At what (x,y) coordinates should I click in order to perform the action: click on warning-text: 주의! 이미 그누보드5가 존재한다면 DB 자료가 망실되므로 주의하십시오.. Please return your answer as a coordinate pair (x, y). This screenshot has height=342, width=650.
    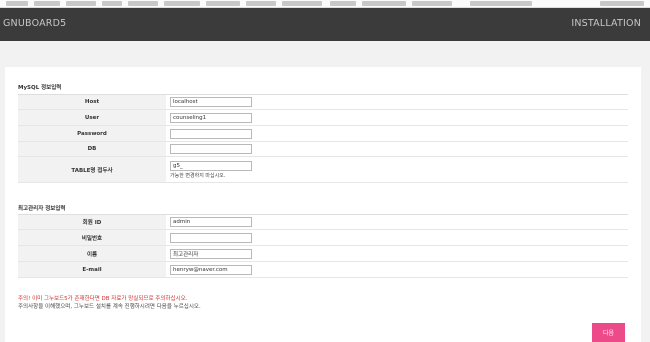
    Looking at the image, I should click on (103, 299).